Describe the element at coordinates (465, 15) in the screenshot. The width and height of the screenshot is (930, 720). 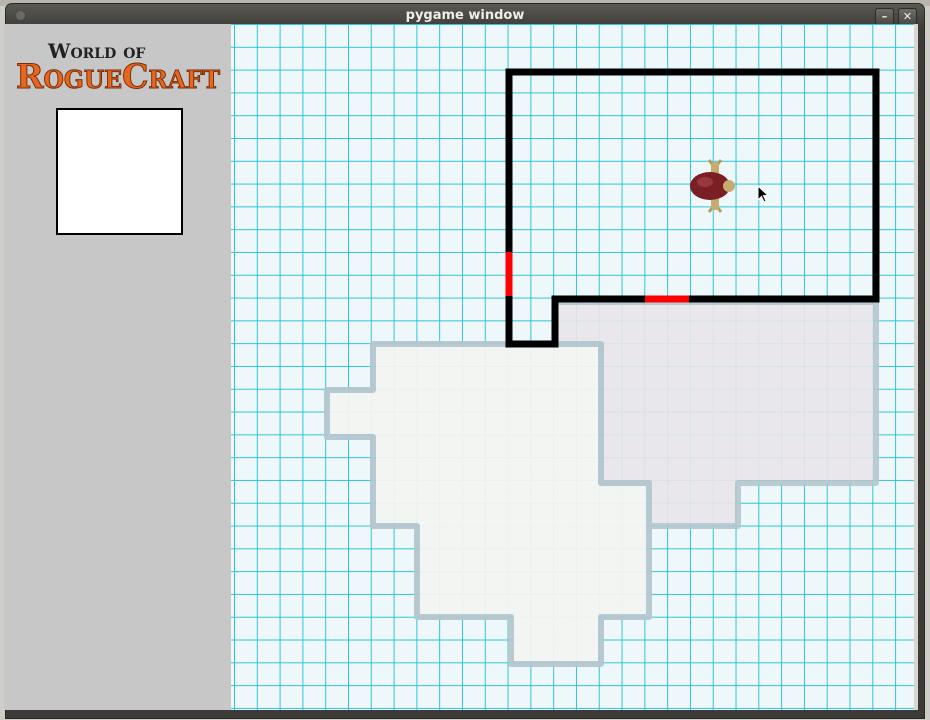
I see `window-title: pygame window` at that location.